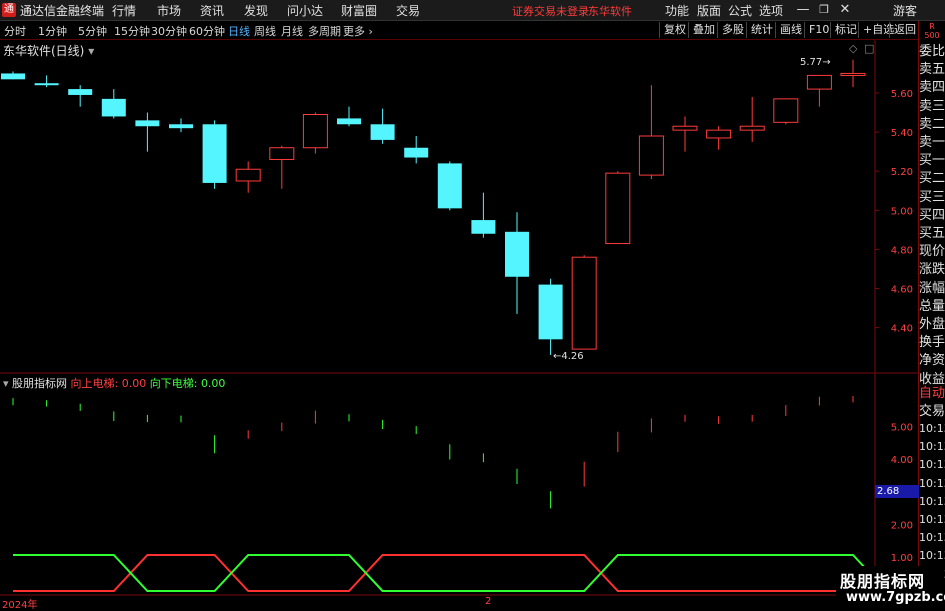  I want to click on period-30min: 30分钟, so click(169, 31).